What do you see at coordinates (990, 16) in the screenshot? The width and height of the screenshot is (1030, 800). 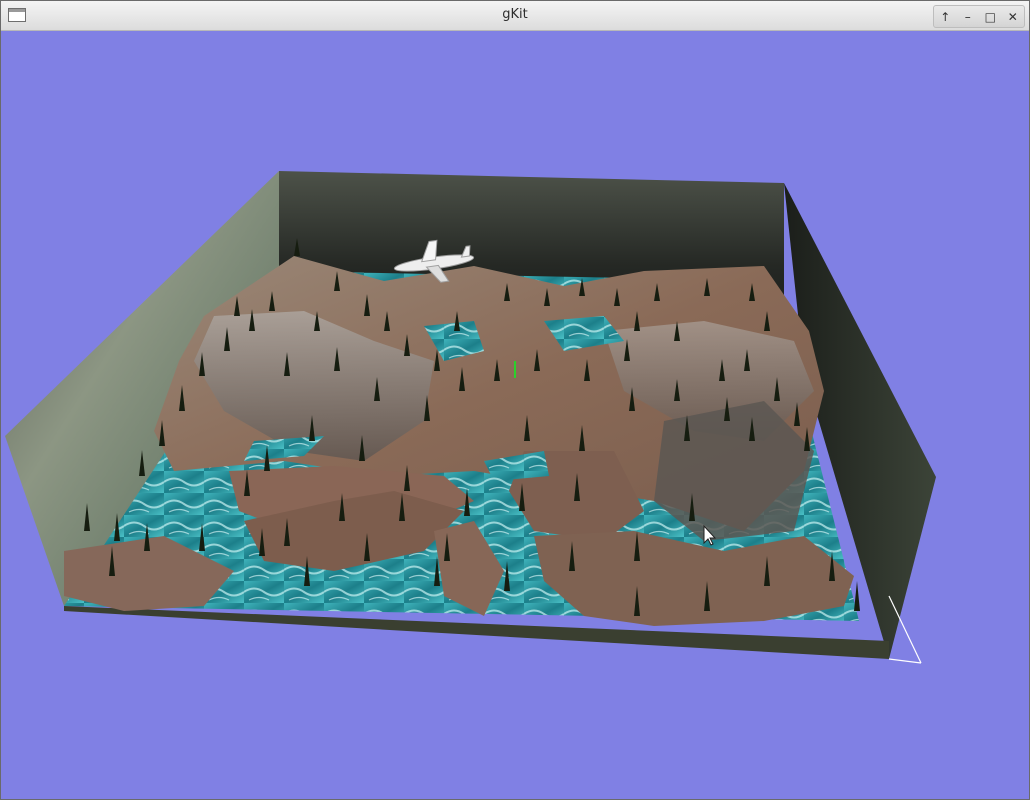 I see `maximize-button: □` at bounding box center [990, 16].